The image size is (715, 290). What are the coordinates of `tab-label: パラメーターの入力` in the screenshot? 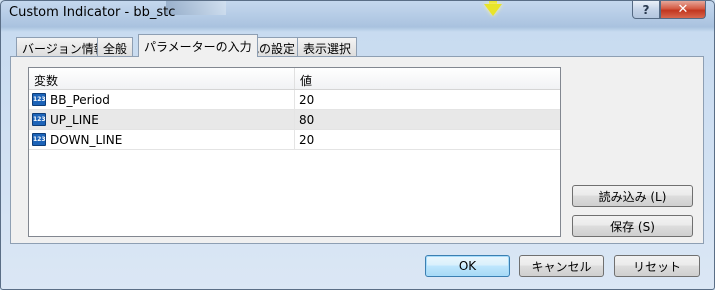 It's located at (198, 47).